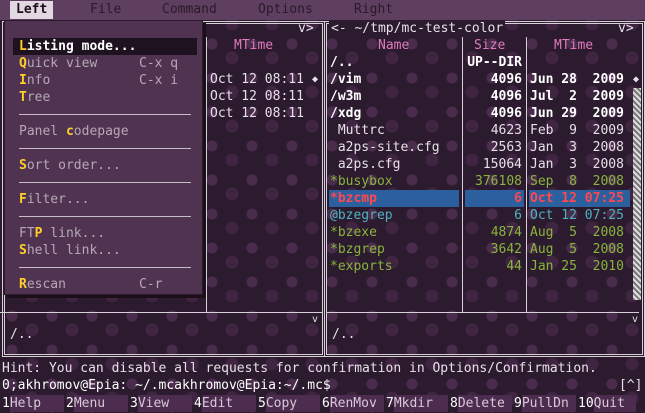 The image size is (645, 413). What do you see at coordinates (353, 403) in the screenshot?
I see `fkey-renmov: 6RenMov` at bounding box center [353, 403].